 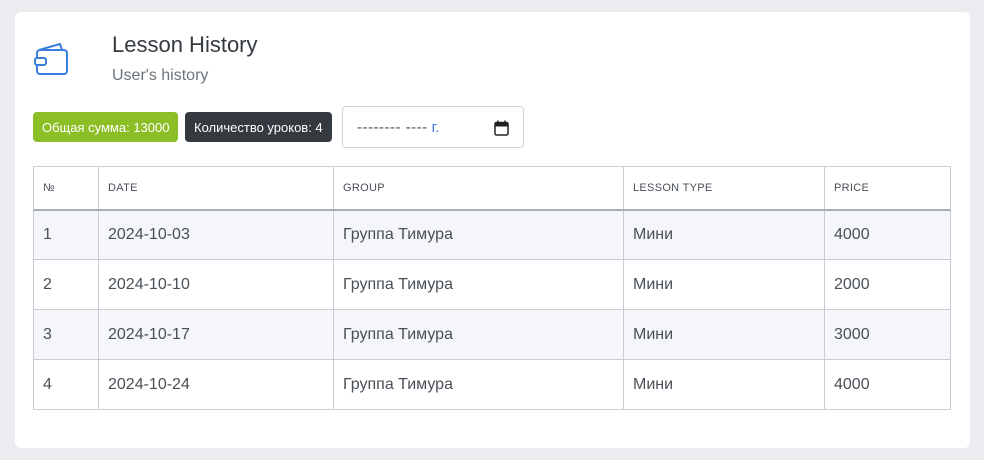 I want to click on cell-date: 2024-10-03, so click(x=216, y=234).